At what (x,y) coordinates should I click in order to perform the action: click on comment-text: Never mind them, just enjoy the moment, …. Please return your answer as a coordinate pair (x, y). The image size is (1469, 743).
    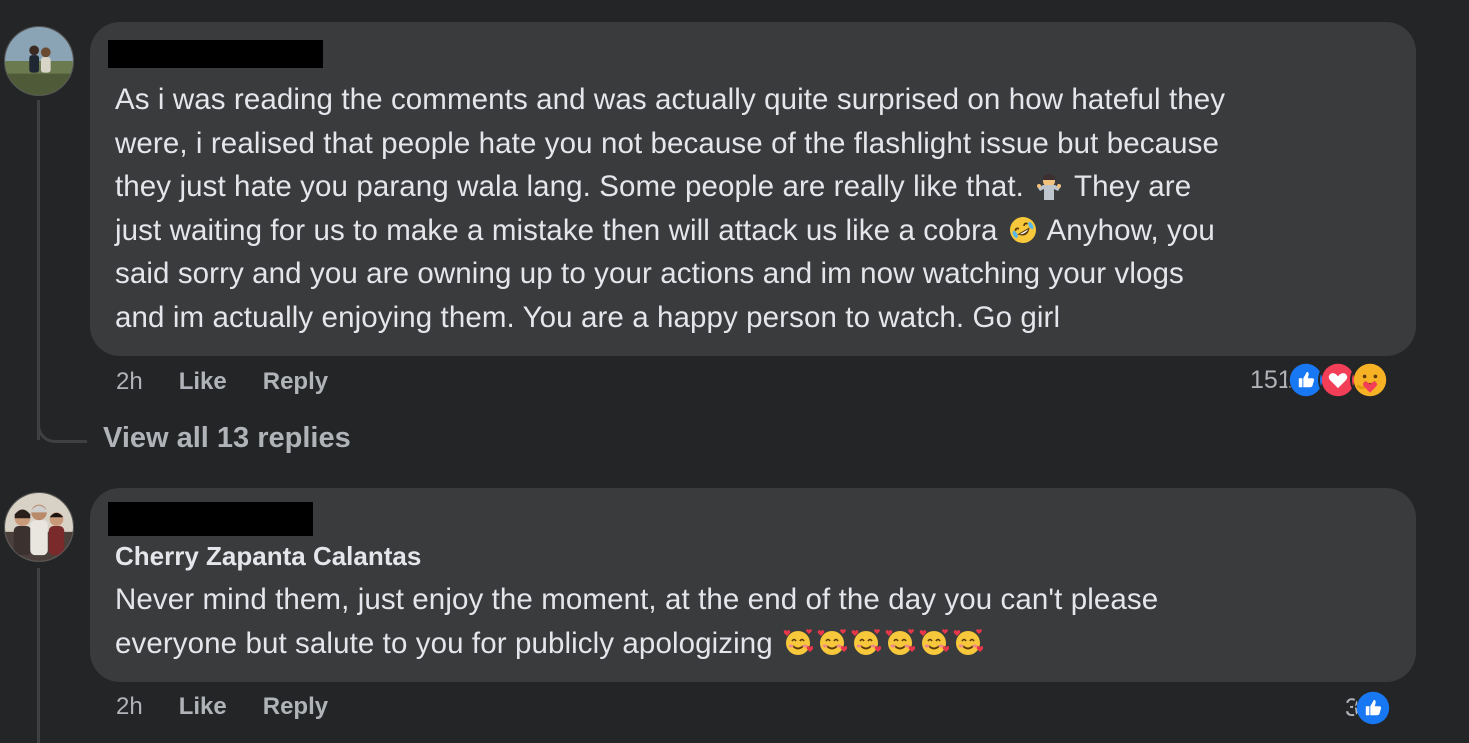
    Looking at the image, I should click on (760, 621).